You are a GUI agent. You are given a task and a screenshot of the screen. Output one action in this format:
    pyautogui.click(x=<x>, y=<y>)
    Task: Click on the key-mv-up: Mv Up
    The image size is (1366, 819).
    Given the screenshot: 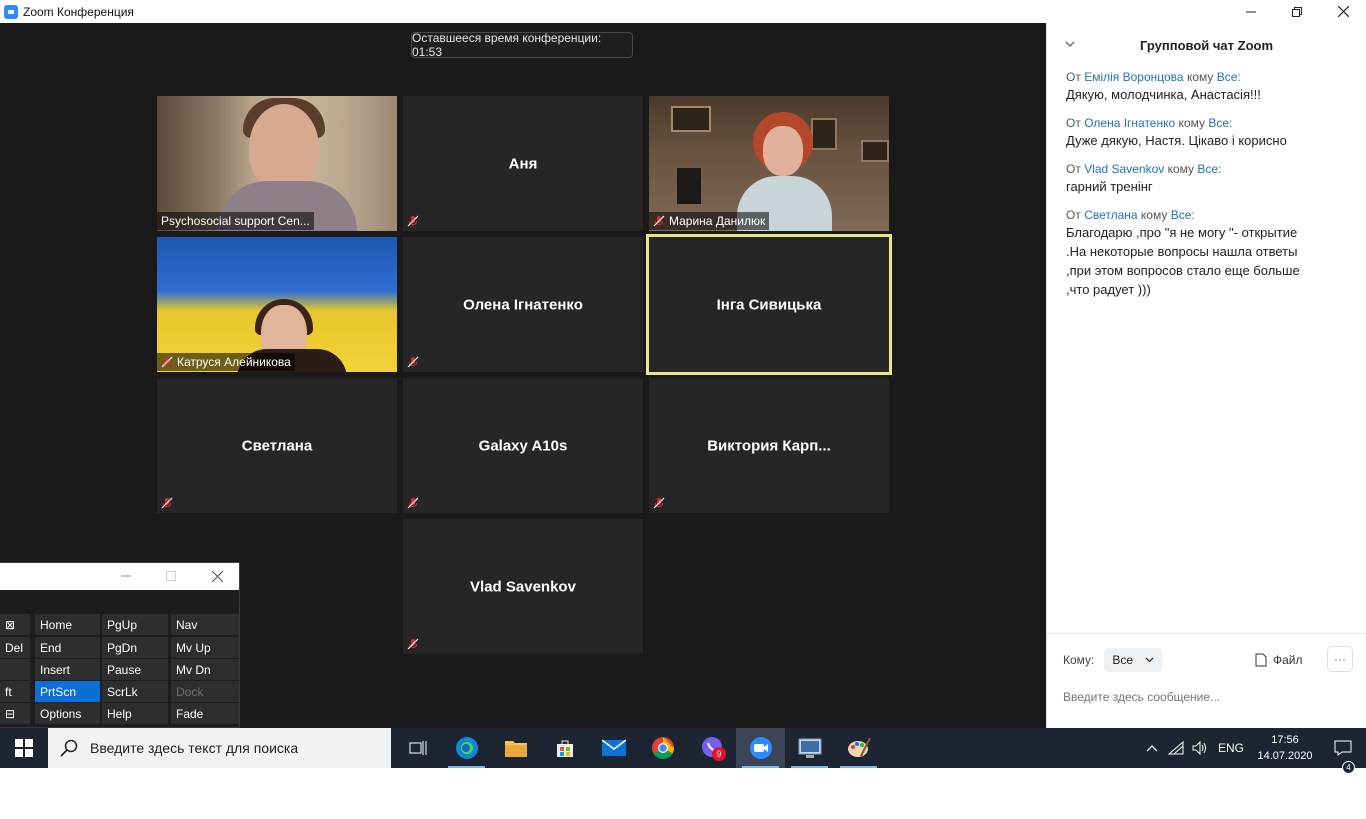 What is the action you would take?
    pyautogui.click(x=205, y=647)
    